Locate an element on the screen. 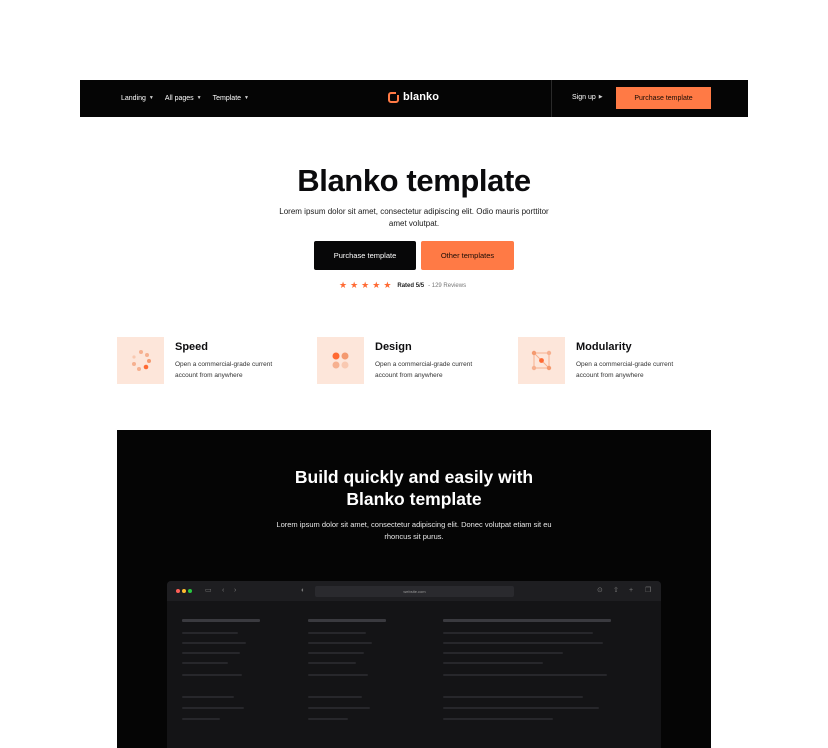 The width and height of the screenshot is (828, 748). nav-link-all-pages: All pages ▼ is located at coordinates (183, 98).